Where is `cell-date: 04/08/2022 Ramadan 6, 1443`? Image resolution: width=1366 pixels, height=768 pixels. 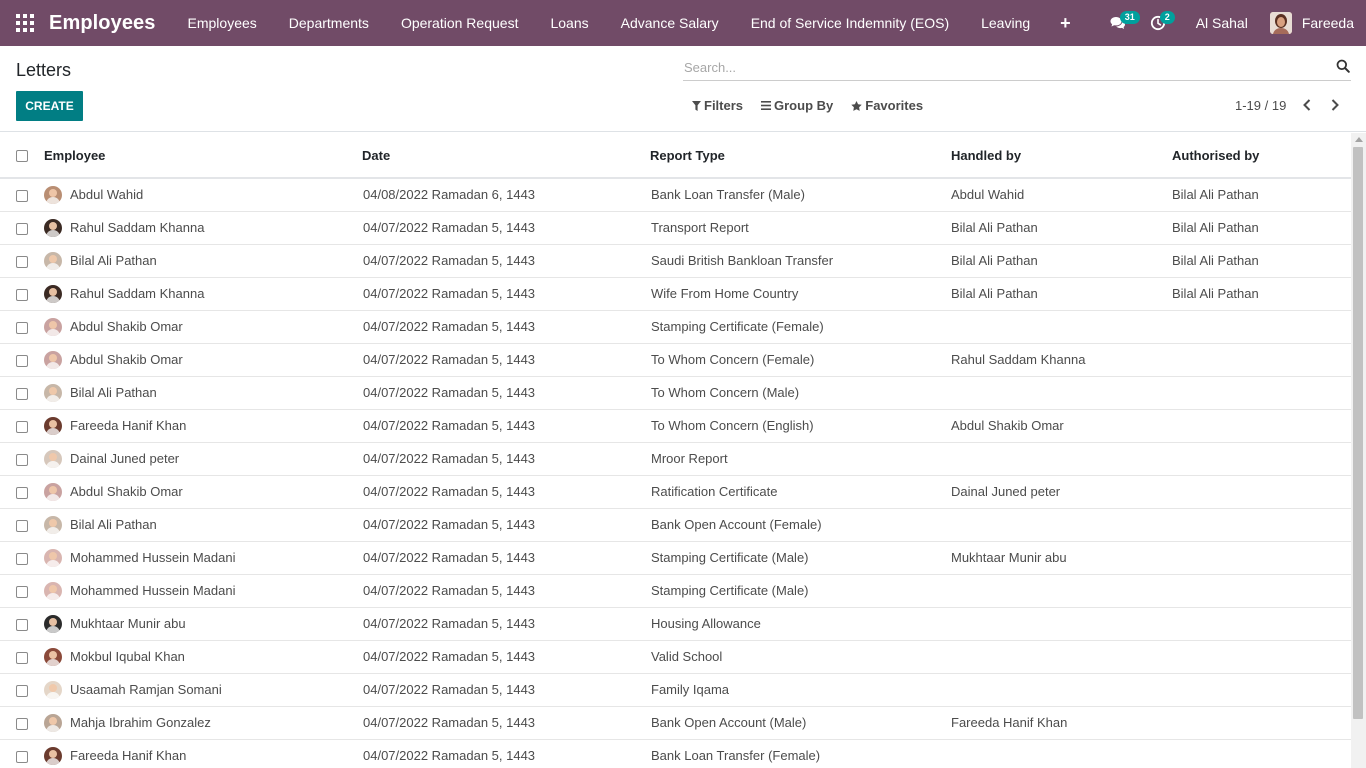 cell-date: 04/08/2022 Ramadan 6, 1443 is located at coordinates (506, 194).